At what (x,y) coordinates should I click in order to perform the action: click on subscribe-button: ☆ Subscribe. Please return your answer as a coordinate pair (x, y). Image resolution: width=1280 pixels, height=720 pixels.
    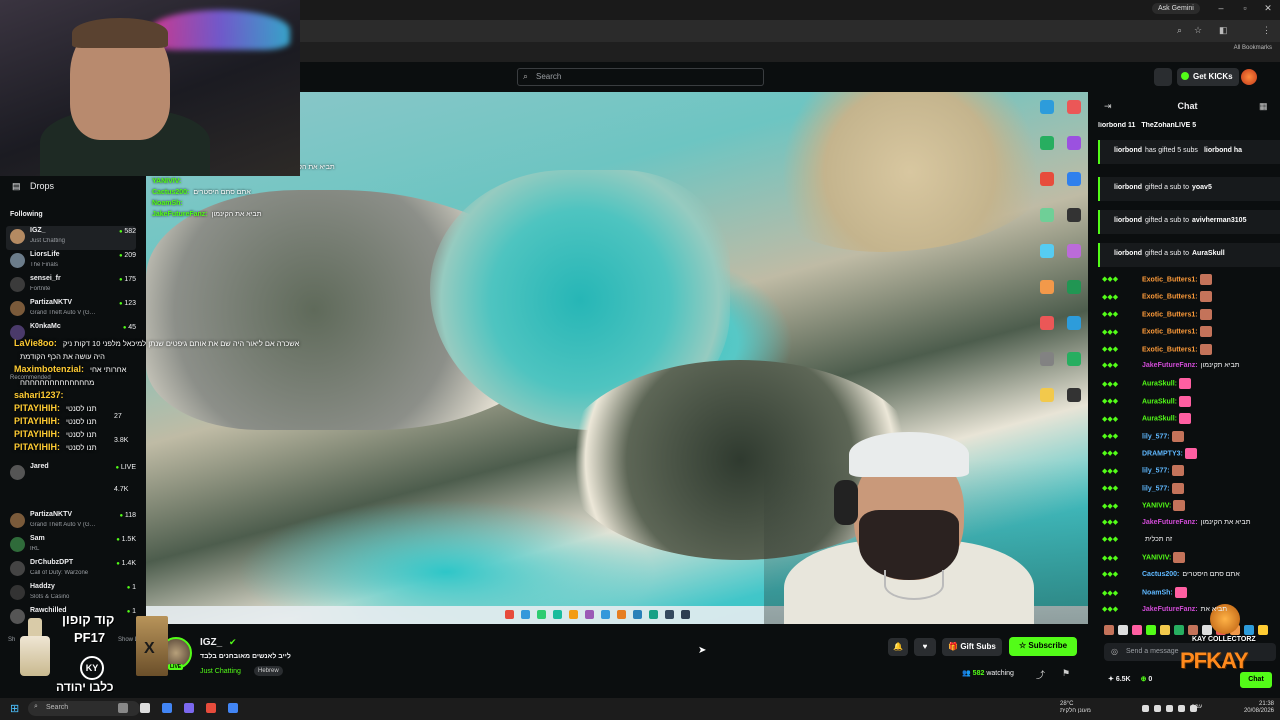
    Looking at the image, I should click on (1043, 646).